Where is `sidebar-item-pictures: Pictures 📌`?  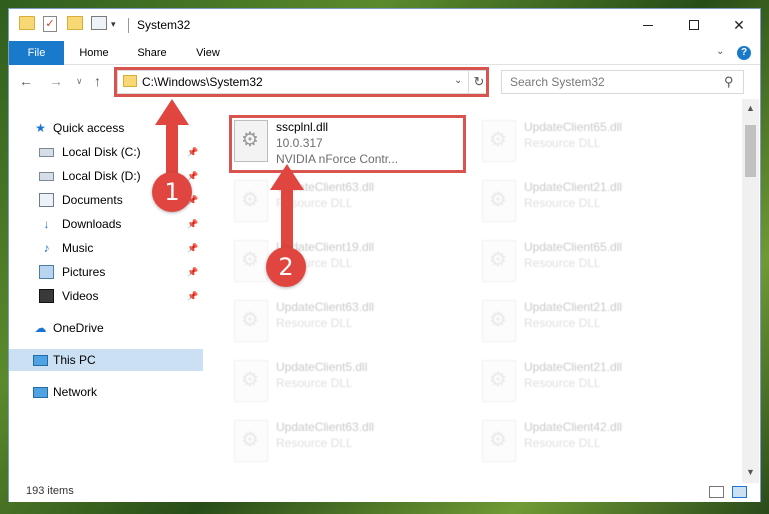
sidebar-item-pictures: Pictures 📌 is located at coordinates (106, 272).